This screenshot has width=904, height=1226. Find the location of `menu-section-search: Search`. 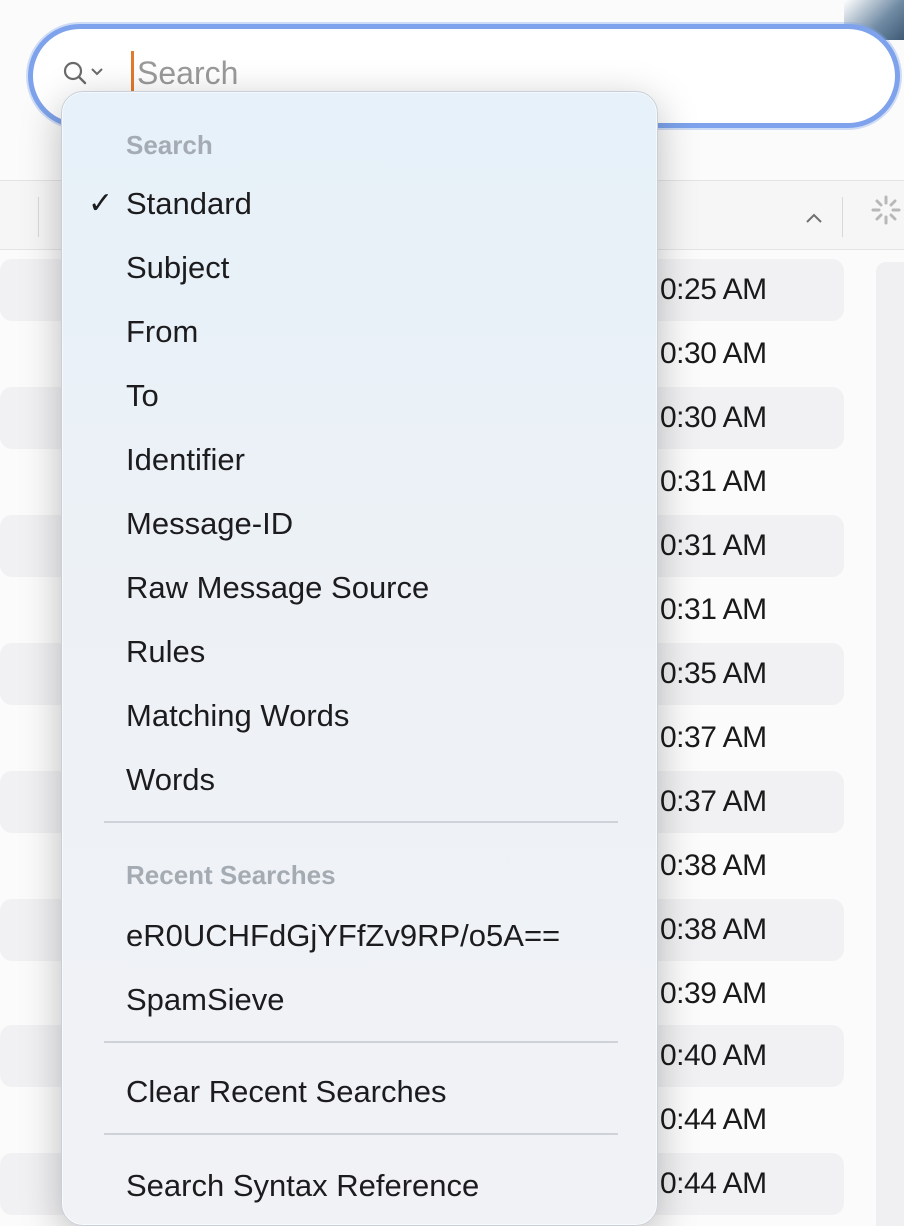

menu-section-search: Search is located at coordinates (169, 145).